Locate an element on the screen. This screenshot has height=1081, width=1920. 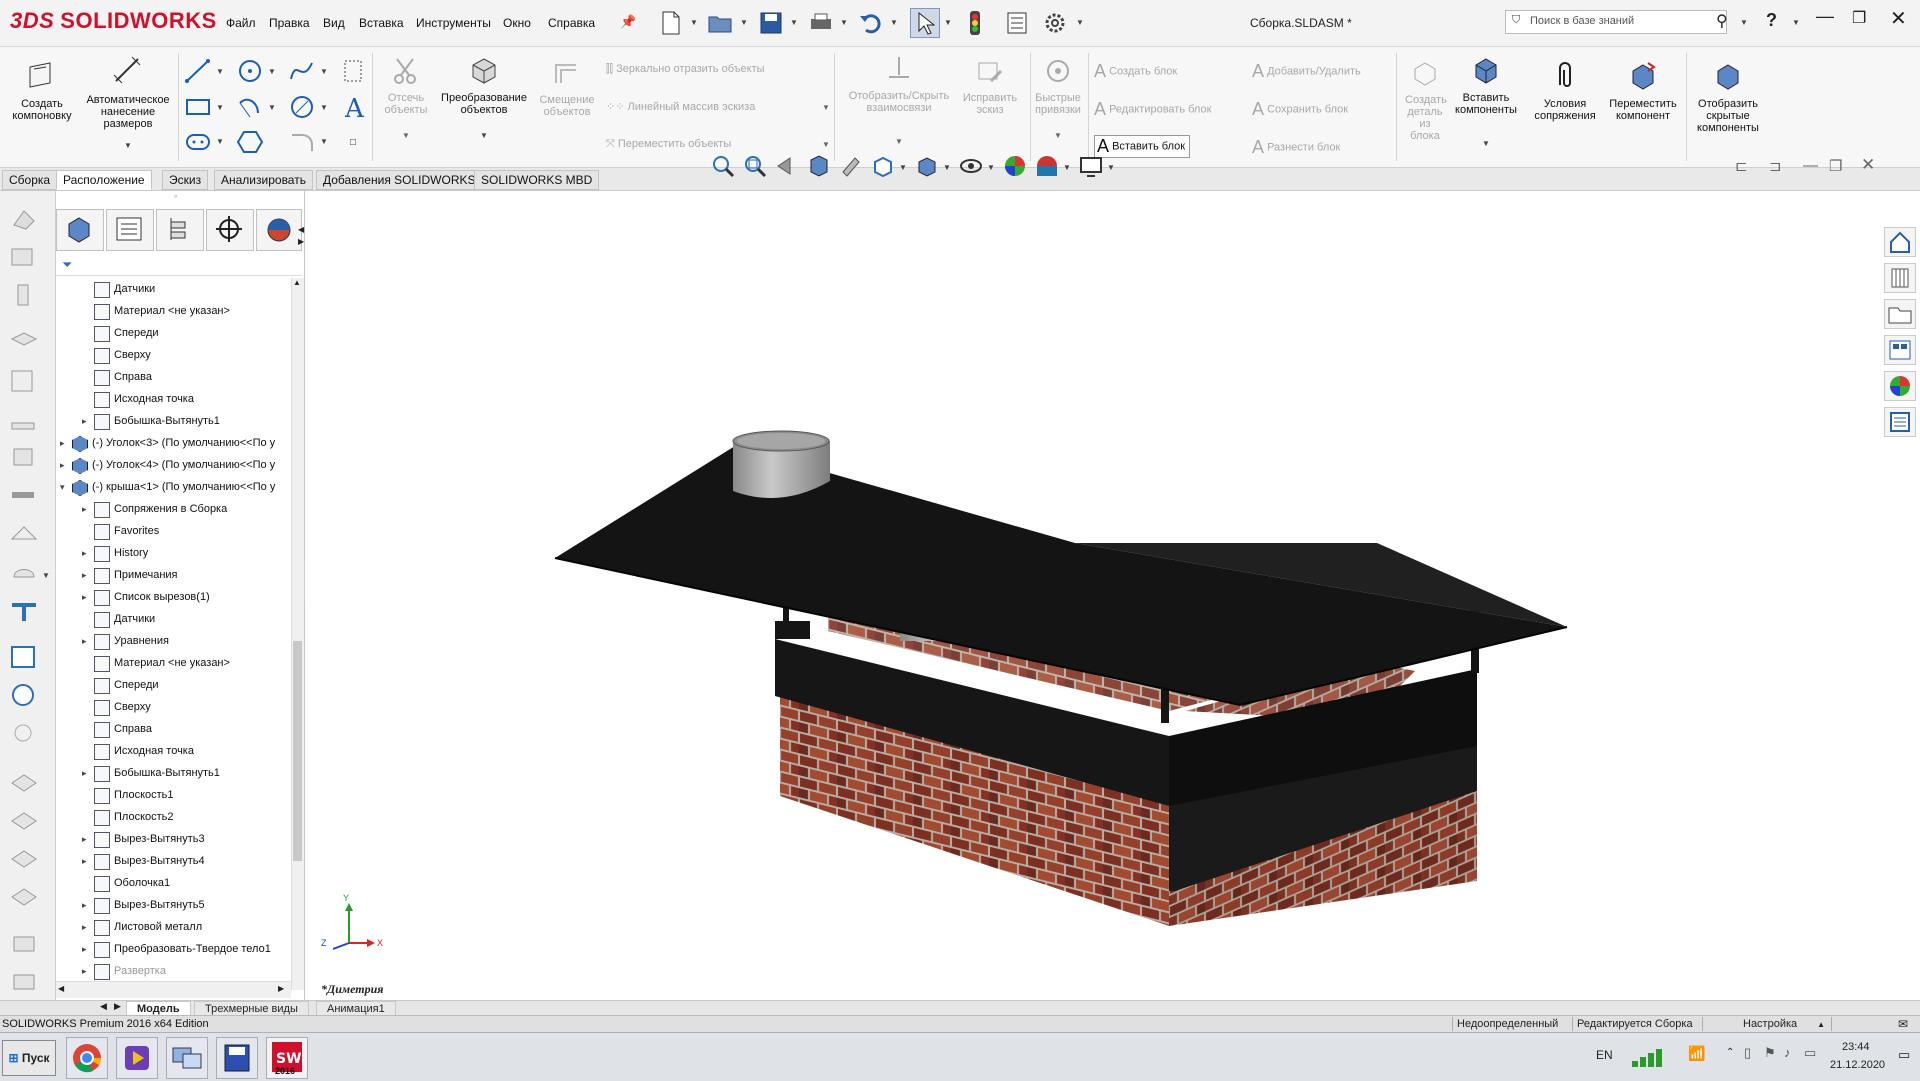
minimize-icon: — is located at coordinates (1825, 16).